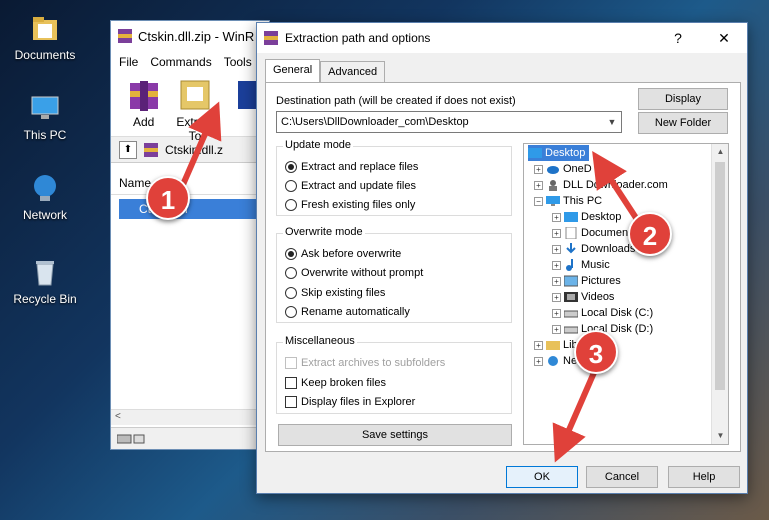 This screenshot has width=769, height=520. What do you see at coordinates (622, 477) in the screenshot?
I see `cancel-button: Cancel` at bounding box center [622, 477].